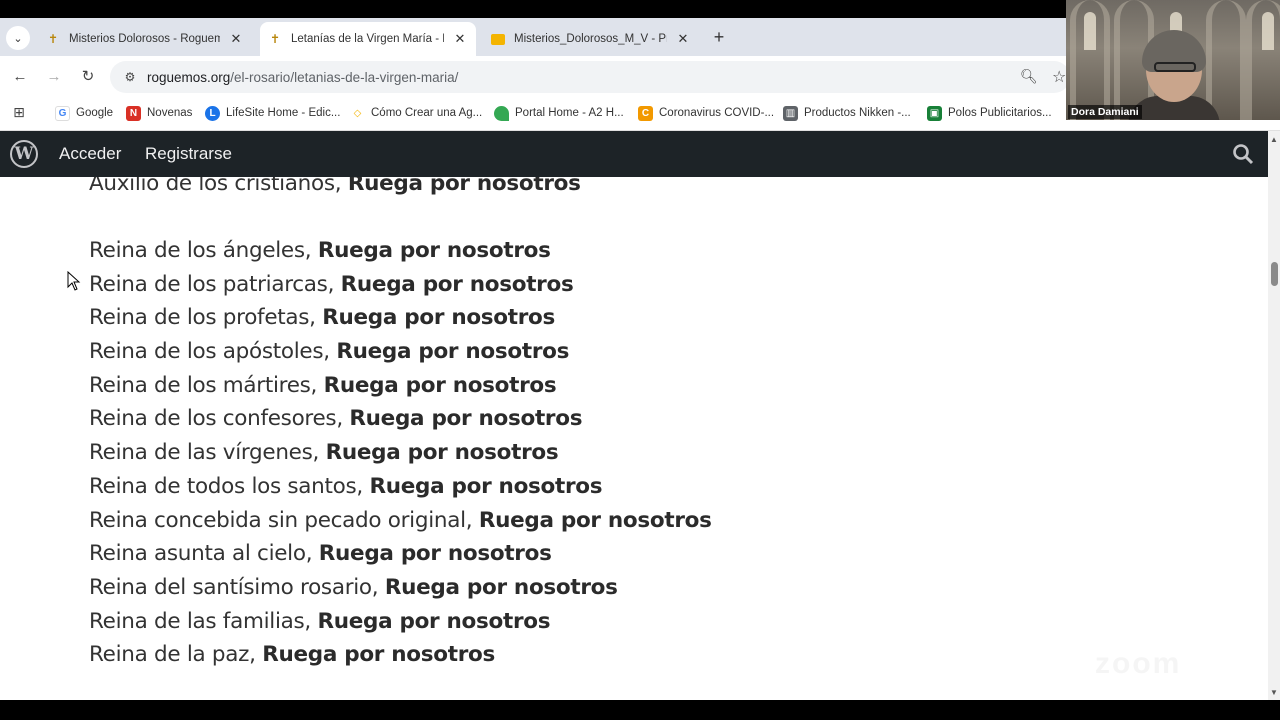  What do you see at coordinates (170, 113) in the screenshot?
I see `bookmark-label: Novenas` at bounding box center [170, 113].